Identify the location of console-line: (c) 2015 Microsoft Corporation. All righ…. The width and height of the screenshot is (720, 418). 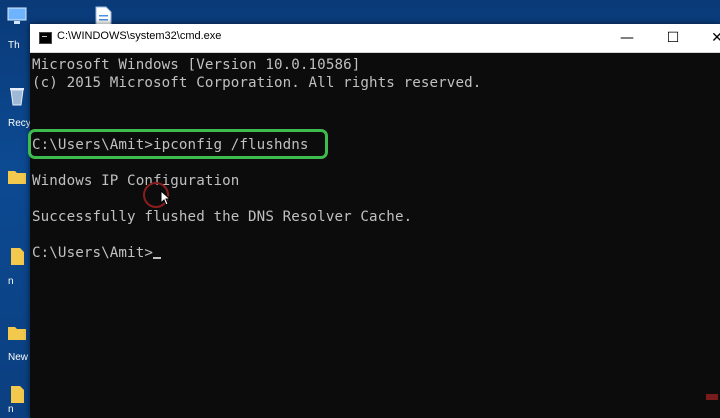
(257, 83).